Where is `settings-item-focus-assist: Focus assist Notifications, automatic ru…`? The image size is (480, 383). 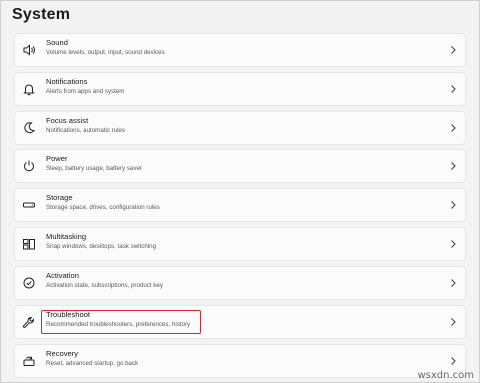 settings-item-focus-assist: Focus assist Notifications, automatic ru… is located at coordinates (240, 128).